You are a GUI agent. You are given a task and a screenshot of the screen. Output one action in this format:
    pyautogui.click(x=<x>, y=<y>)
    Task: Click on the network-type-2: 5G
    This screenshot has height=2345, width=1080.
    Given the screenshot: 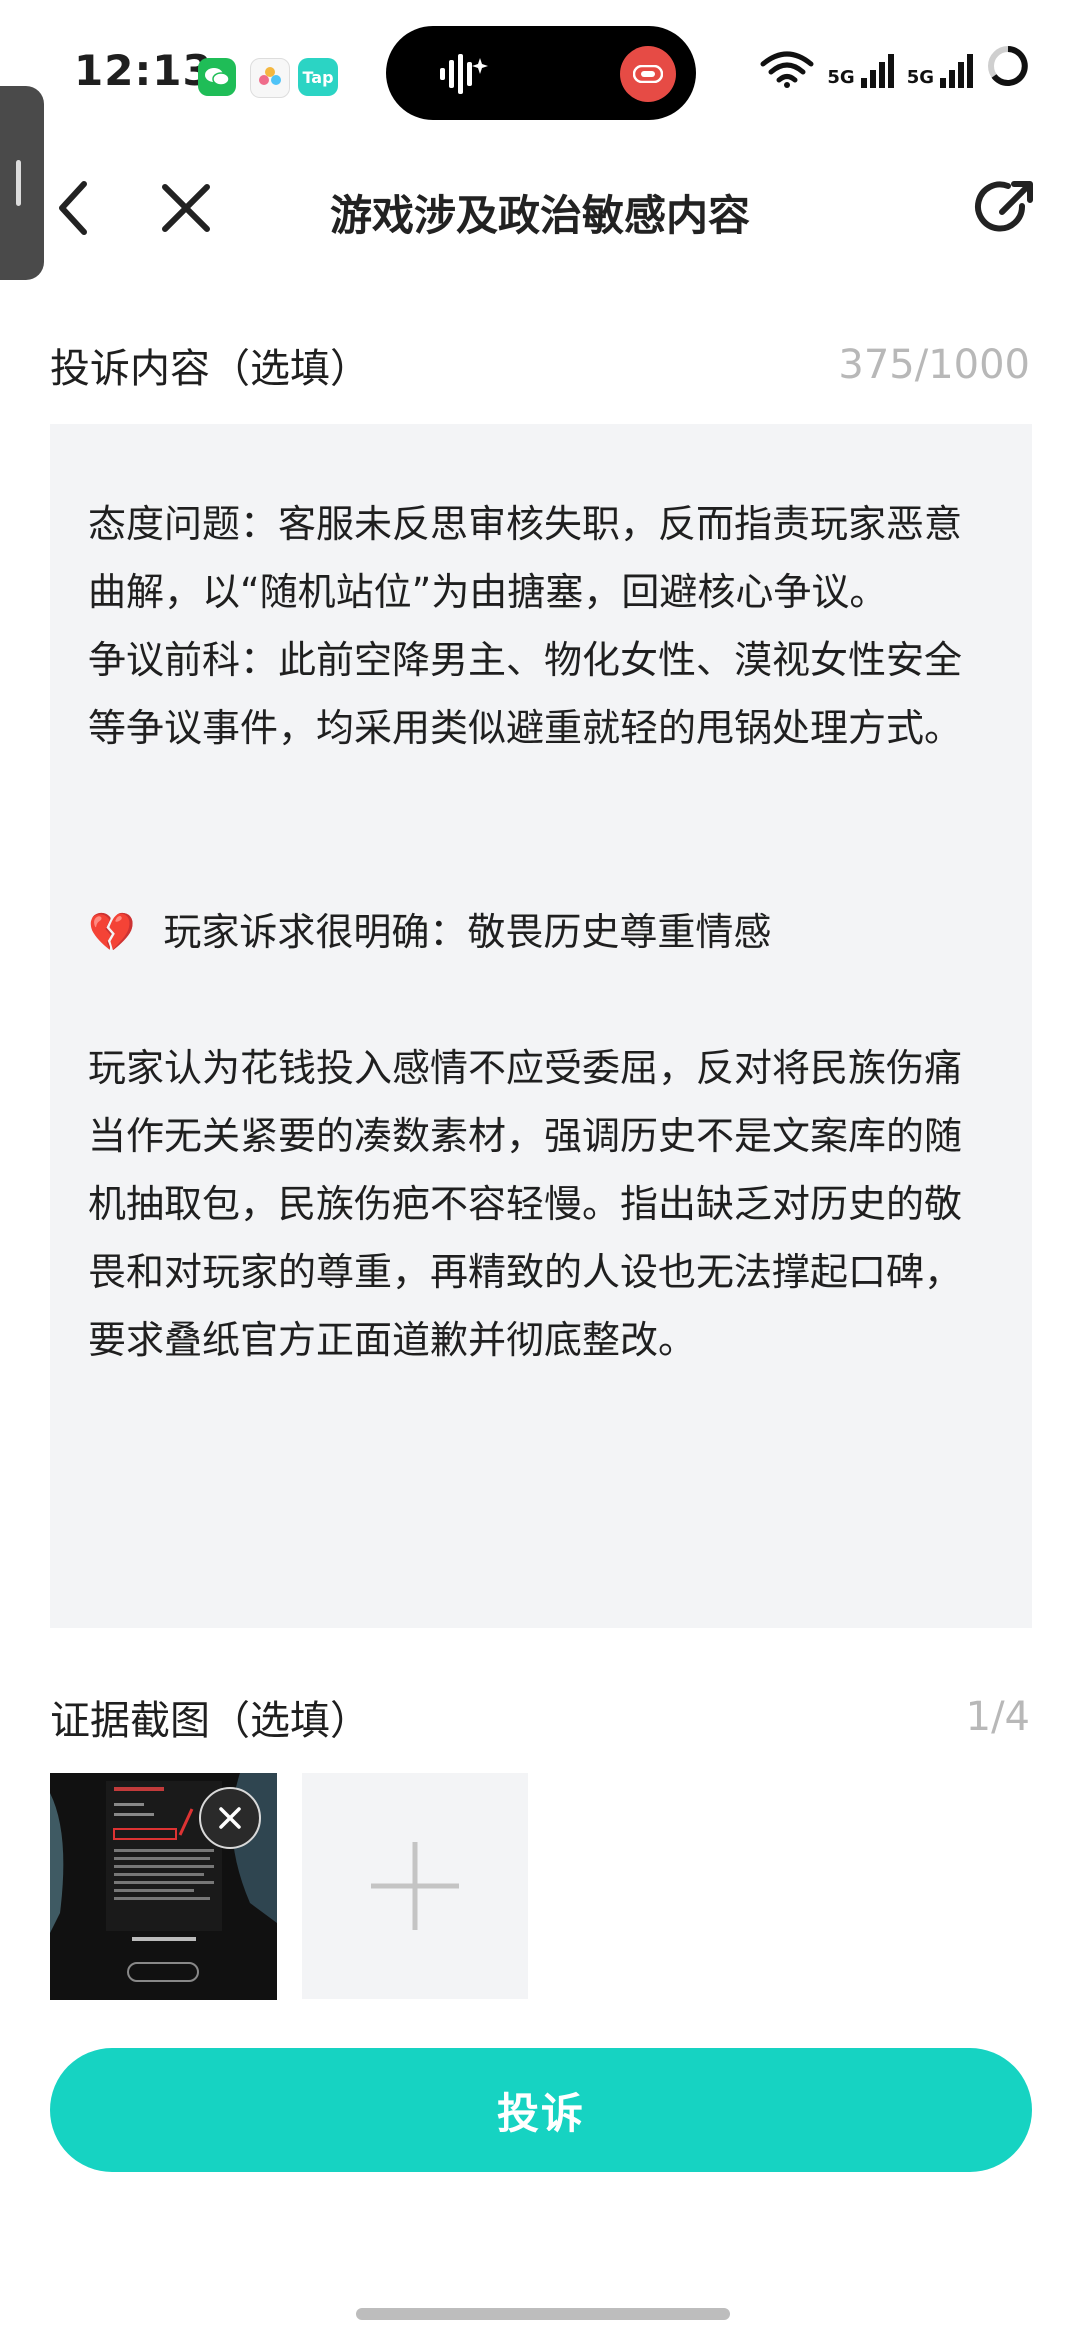 What is the action you would take?
    pyautogui.click(x=920, y=77)
    